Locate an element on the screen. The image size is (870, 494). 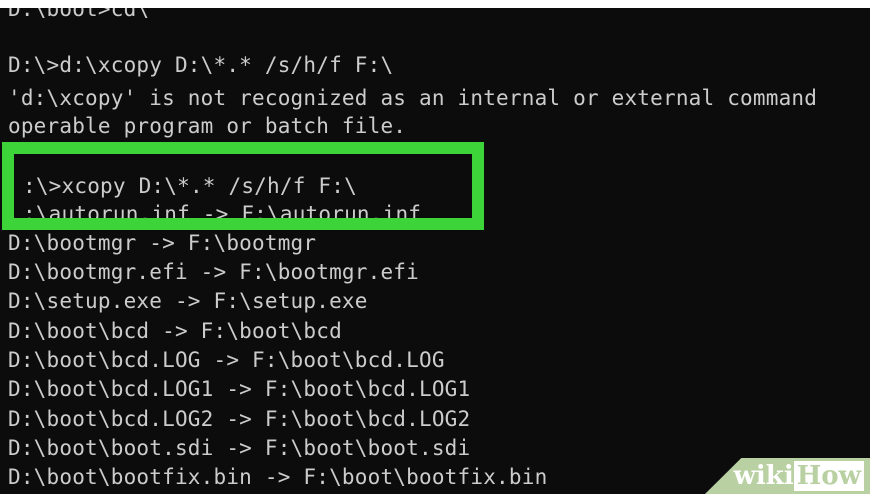
console-line: D:\setup.exe -> F:\setup.exe is located at coordinates (188, 301).